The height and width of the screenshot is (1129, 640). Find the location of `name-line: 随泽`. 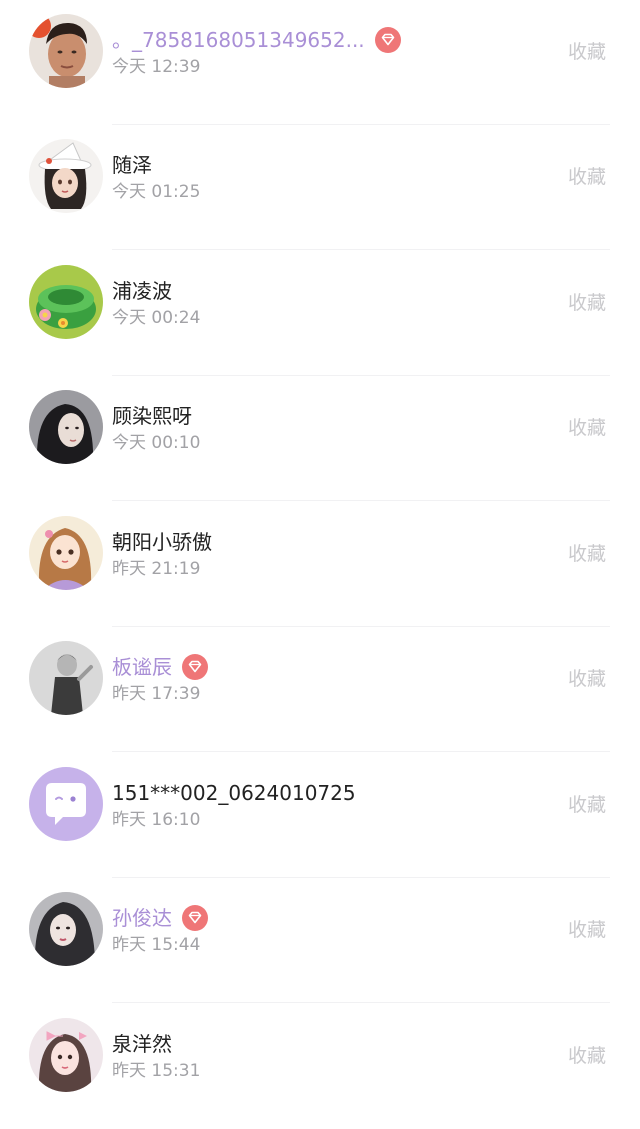

name-line: 随泽 is located at coordinates (132, 165).